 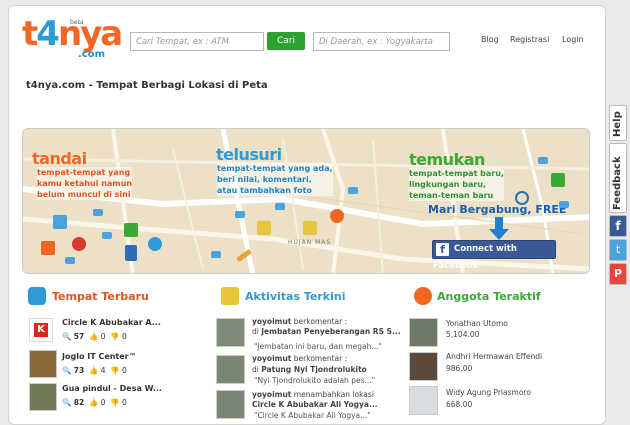 I want to click on plurk-share-icon: P, so click(x=618, y=274).